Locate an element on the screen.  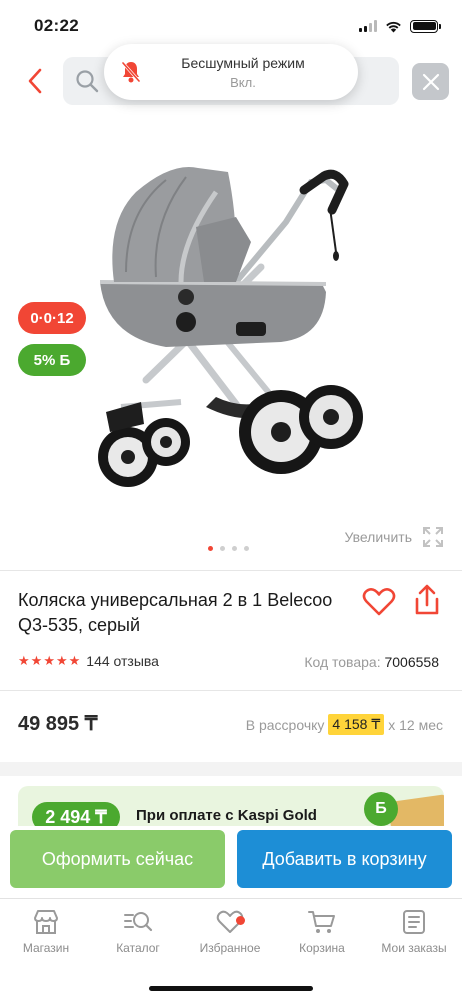
tab-shop: Магазин is located at coordinates (46, 932).